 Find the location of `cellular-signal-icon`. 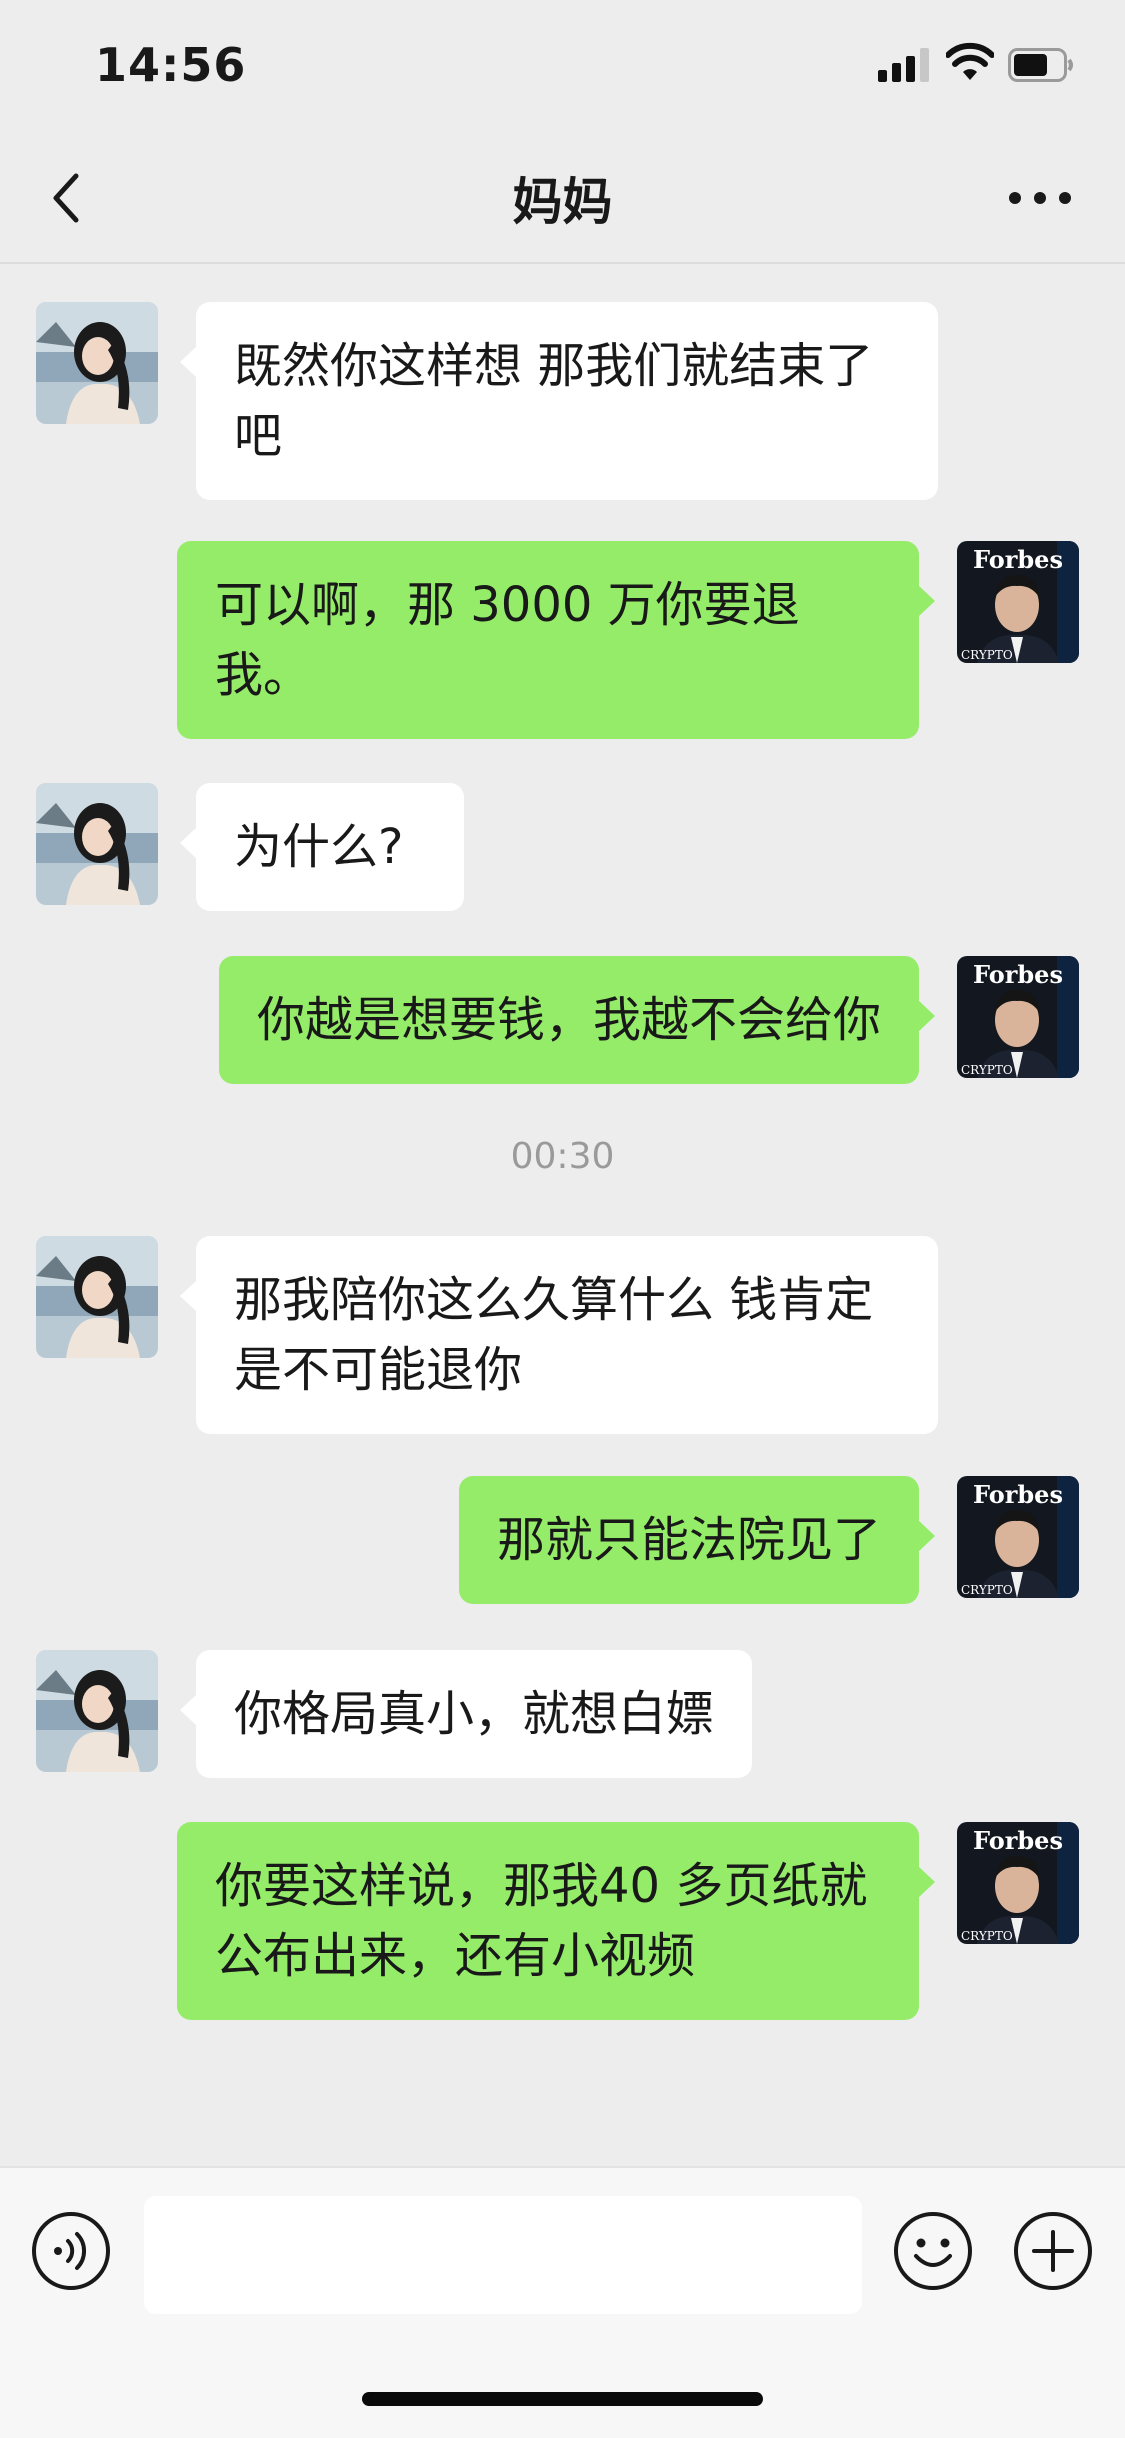

cellular-signal-icon is located at coordinates (905, 65).